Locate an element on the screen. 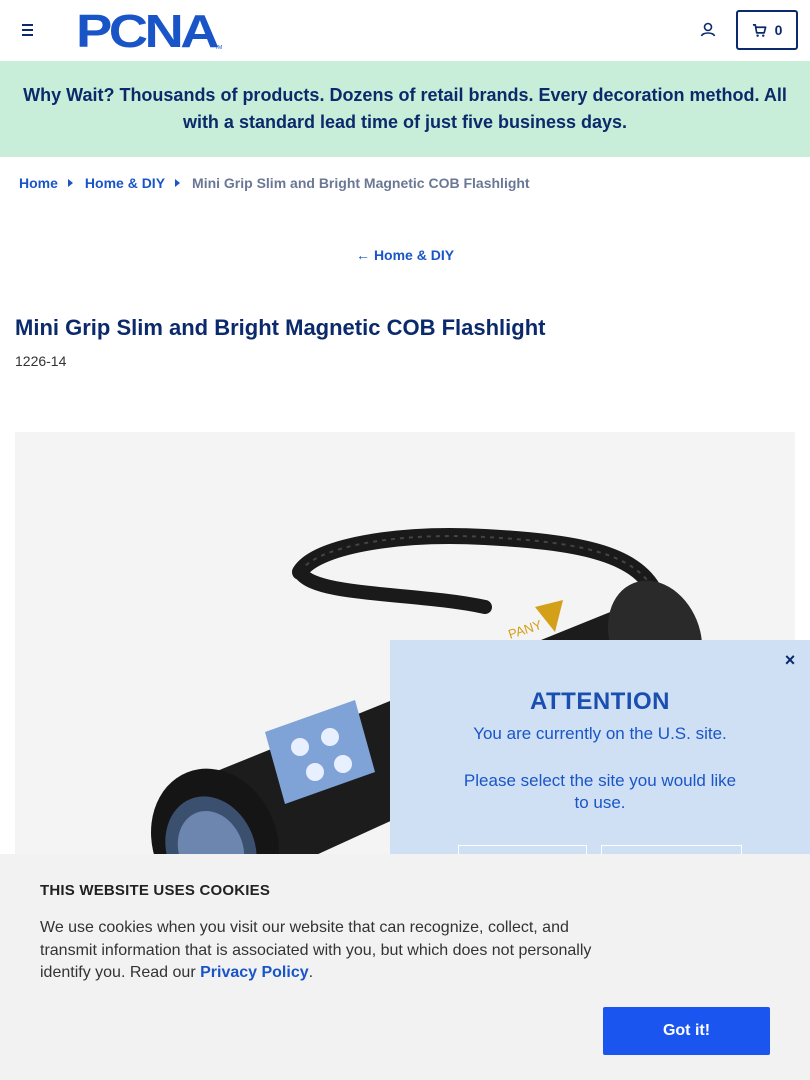  cookie-heading: THIS WEBSITE USES COOKIES is located at coordinates (155, 890).